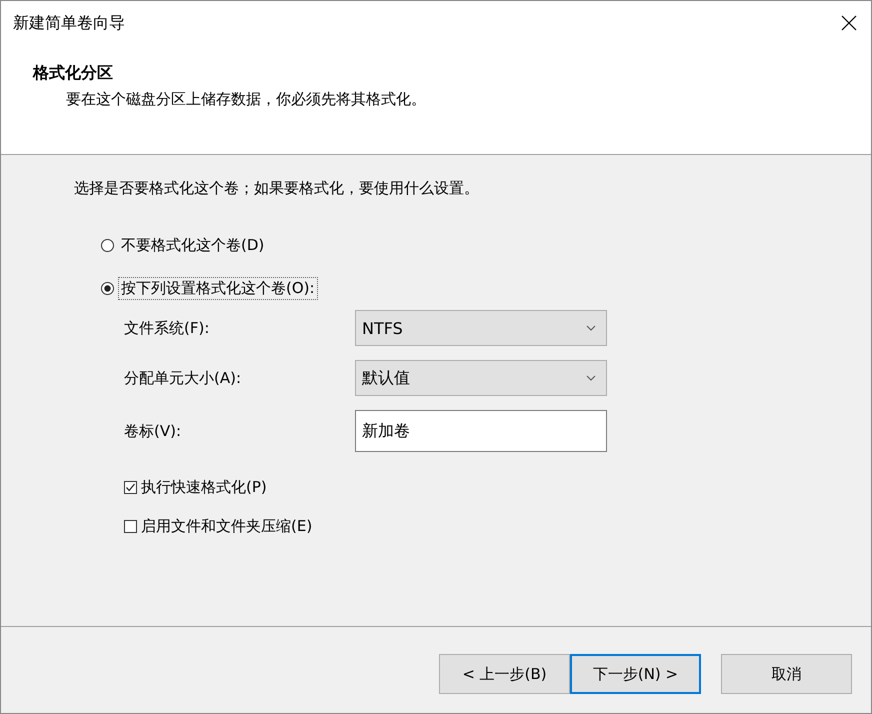 This screenshot has height=714, width=872. What do you see at coordinates (635, 674) in the screenshot?
I see `wizard-button: 下一步(N) >` at bounding box center [635, 674].